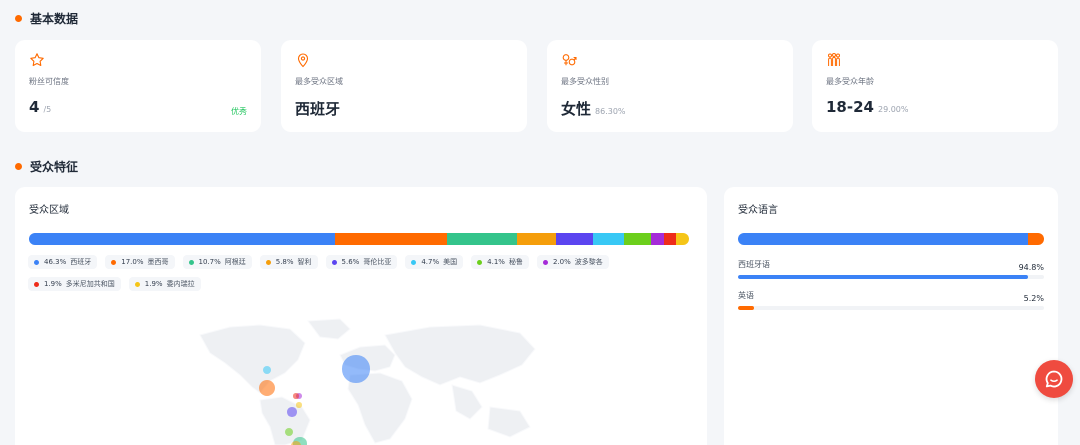  What do you see at coordinates (404, 86) in the screenshot?
I see `stat-card-top-region: 最多受众区域 西班牙` at bounding box center [404, 86].